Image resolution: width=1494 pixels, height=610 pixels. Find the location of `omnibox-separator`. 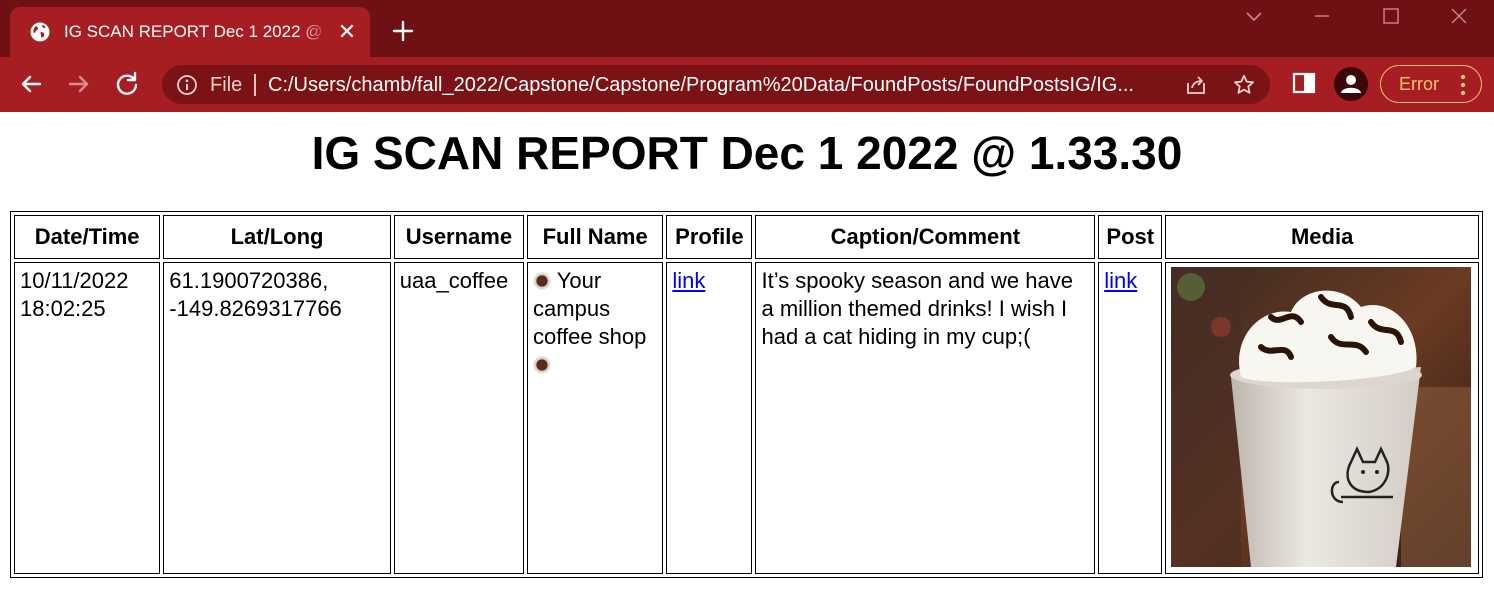

omnibox-separator is located at coordinates (255, 85).